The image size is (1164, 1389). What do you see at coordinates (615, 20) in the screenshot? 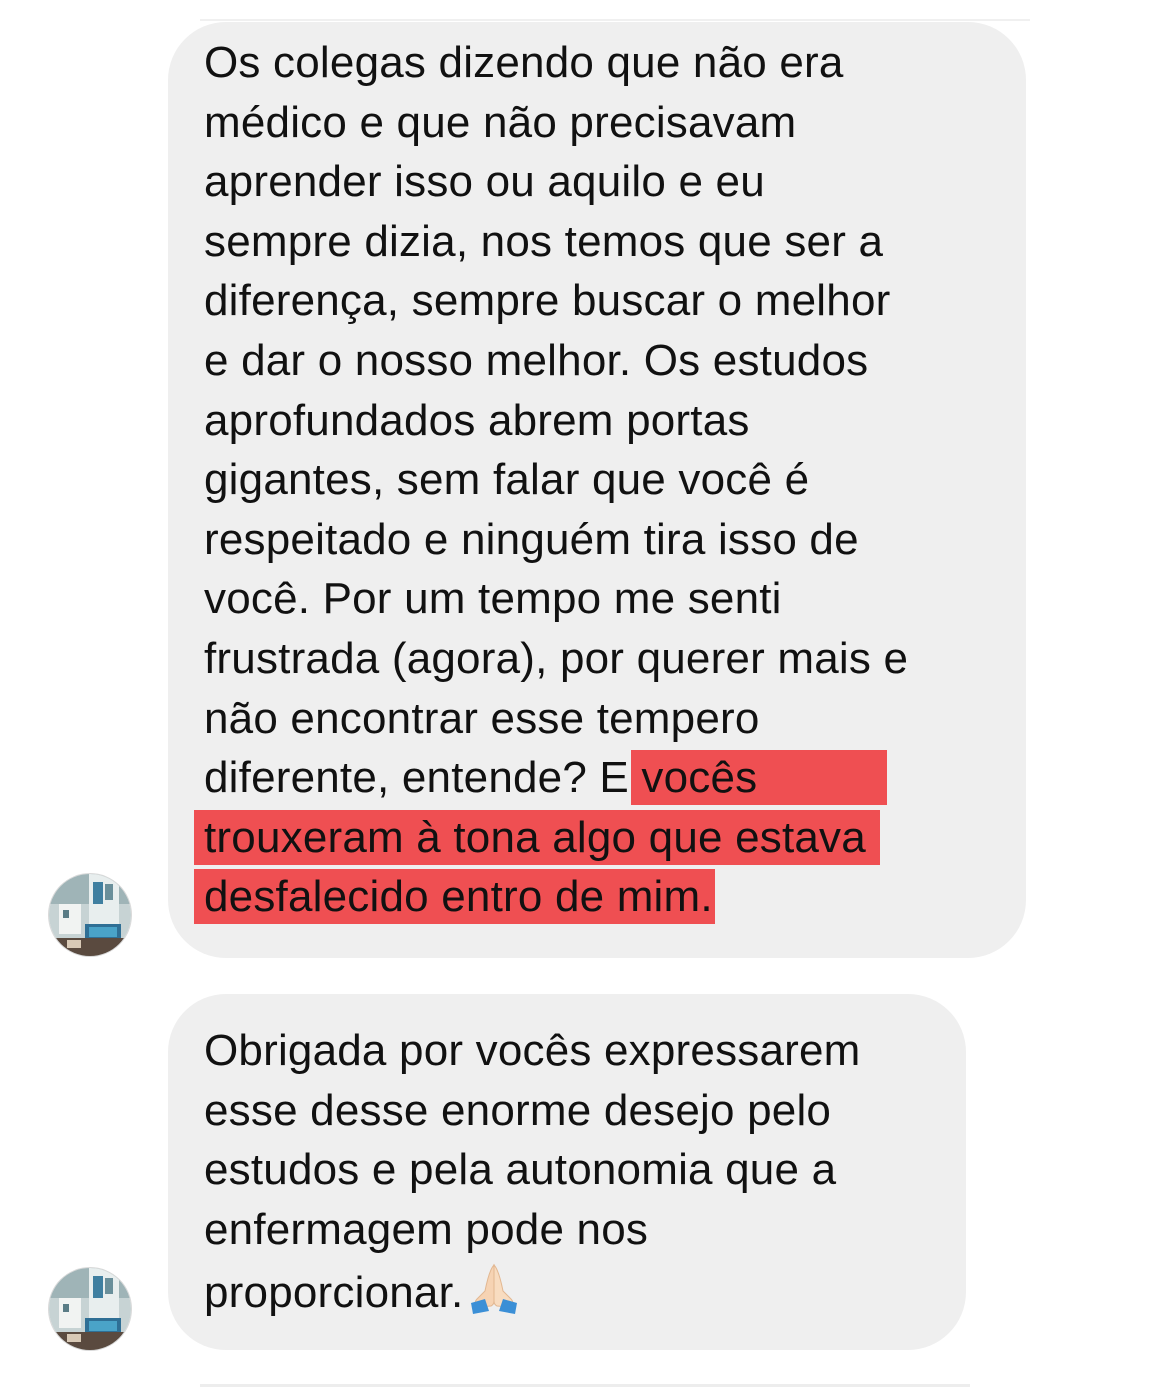
I see `divider-top` at bounding box center [615, 20].